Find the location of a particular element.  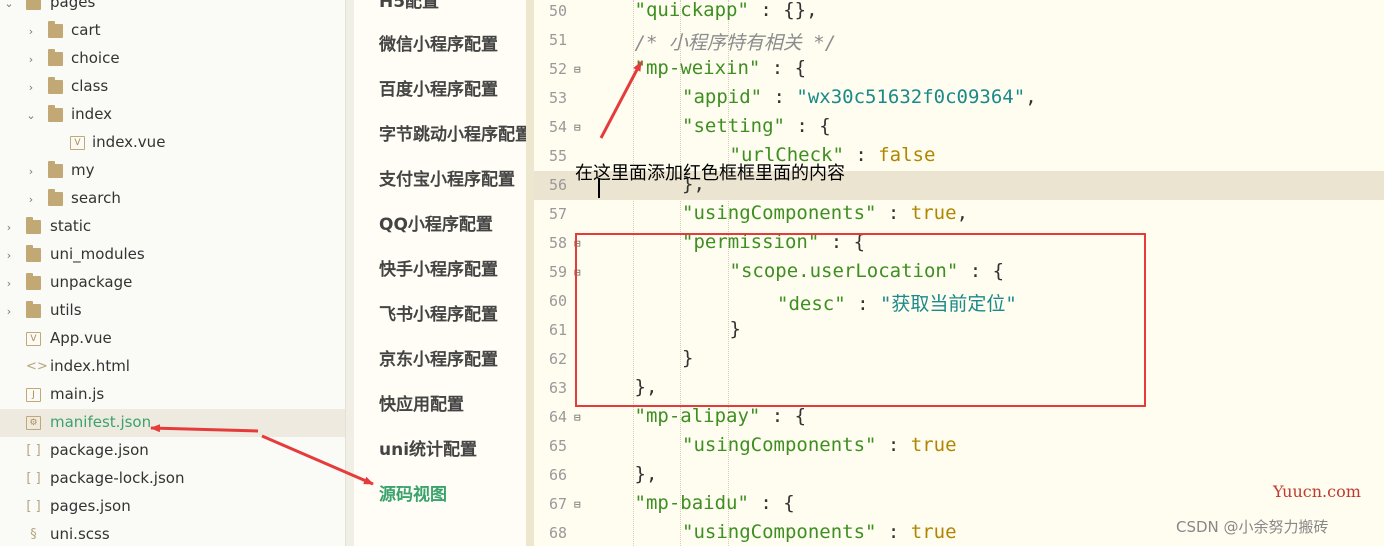

scss-file-icon: § is located at coordinates (33, 534).